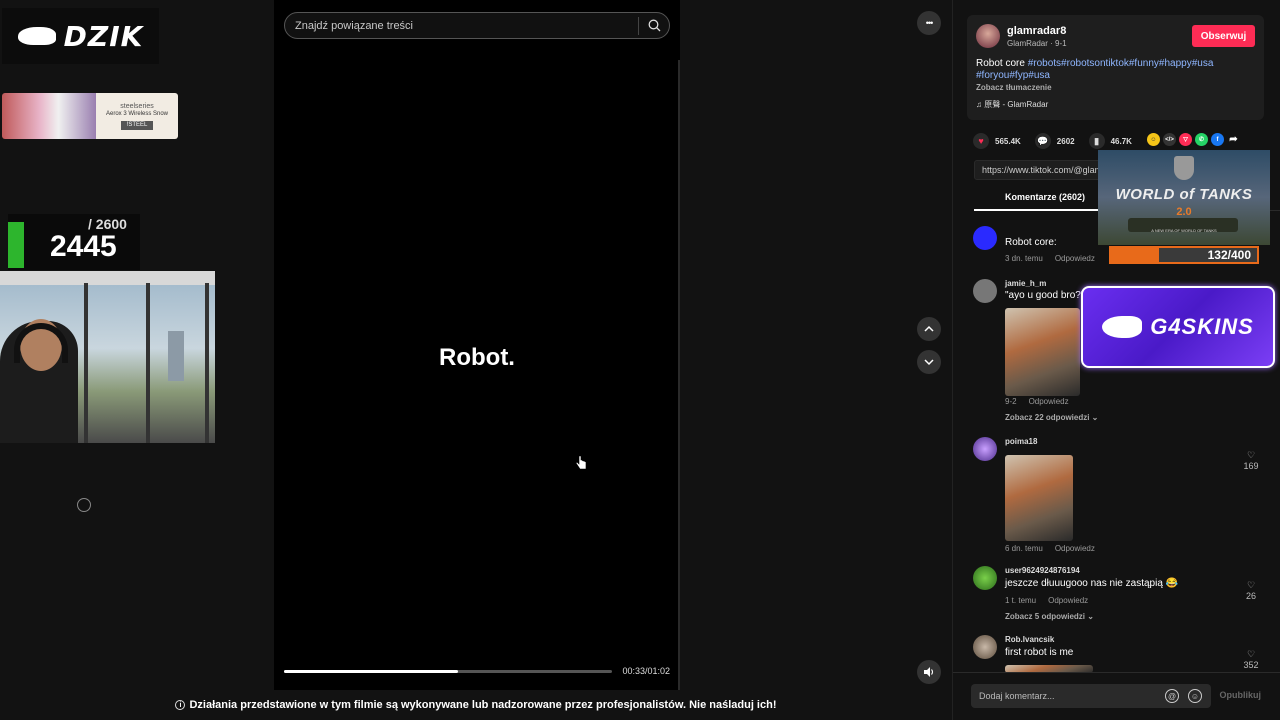 The width and height of the screenshot is (1280, 720). I want to click on sub-counter: / 2600 2445, so click(74, 242).